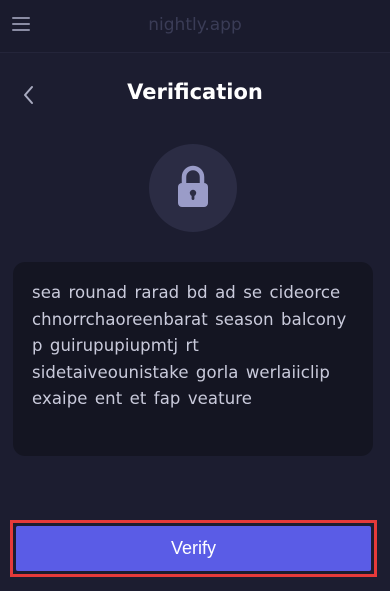 The image size is (390, 591). I want to click on lock-badge, so click(193, 188).